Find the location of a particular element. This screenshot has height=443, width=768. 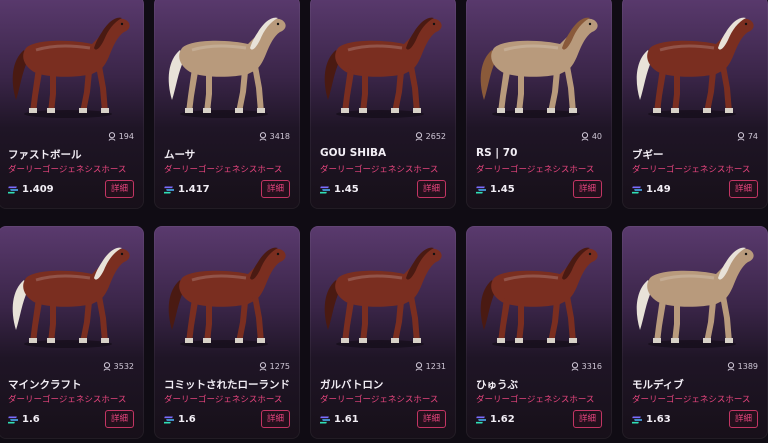

like-count-value: 3418 is located at coordinates (279, 136).